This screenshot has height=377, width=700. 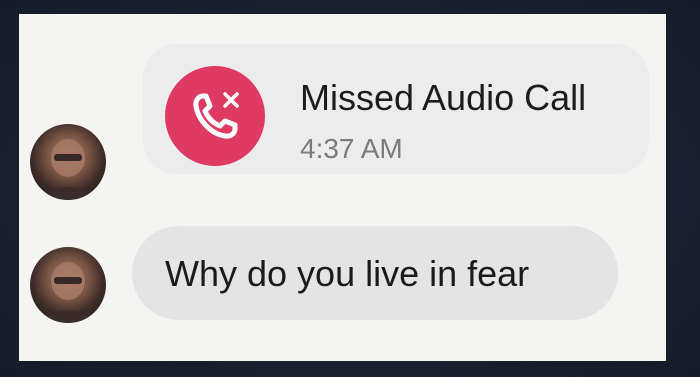 I want to click on message-text: Why do you live in fear, so click(x=347, y=273).